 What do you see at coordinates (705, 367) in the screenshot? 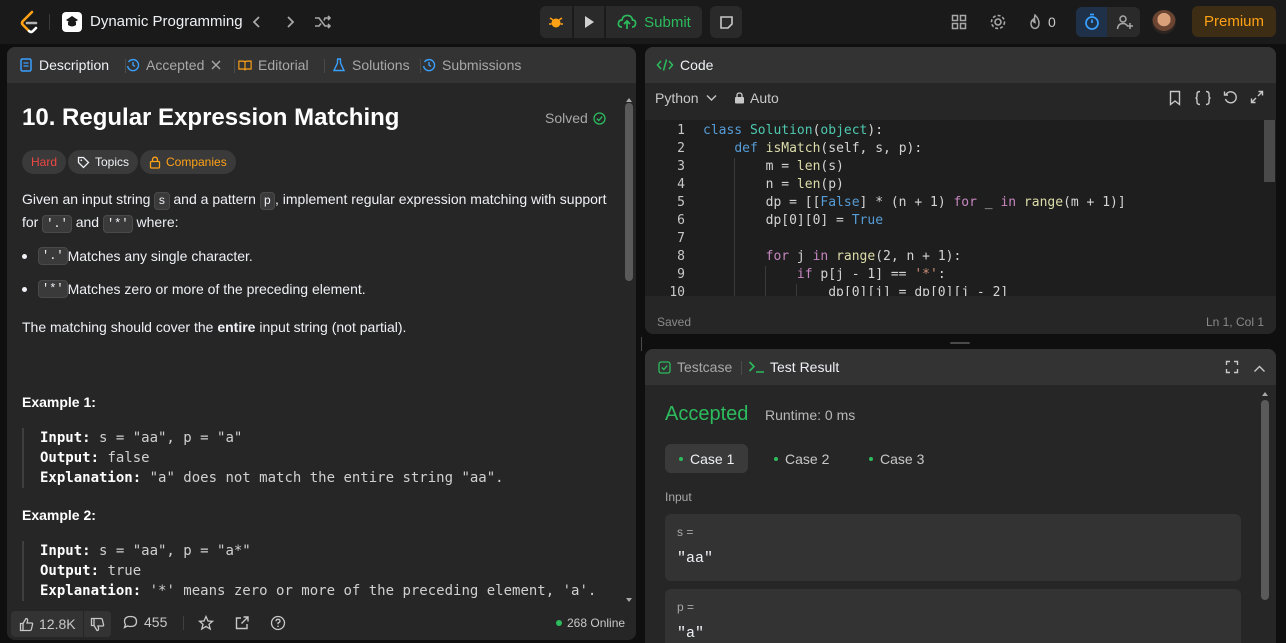
I see `tab-label: Testcase` at bounding box center [705, 367].